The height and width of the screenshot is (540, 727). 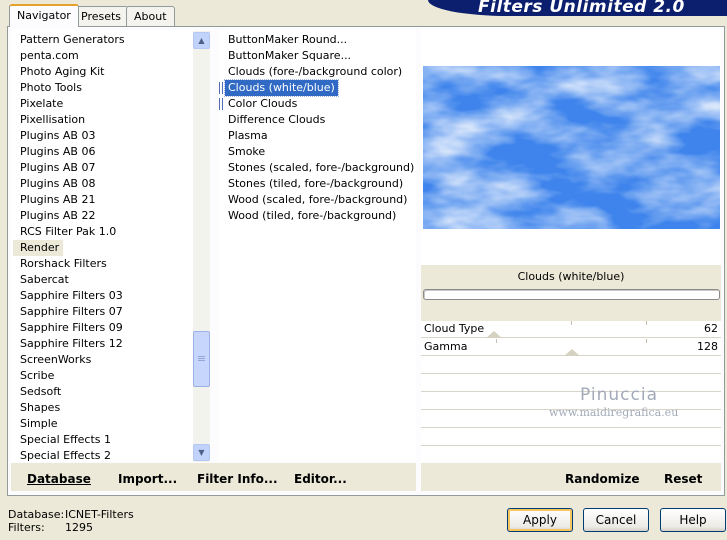 What do you see at coordinates (43, 280) in the screenshot?
I see `category-item: Sabercat` at bounding box center [43, 280].